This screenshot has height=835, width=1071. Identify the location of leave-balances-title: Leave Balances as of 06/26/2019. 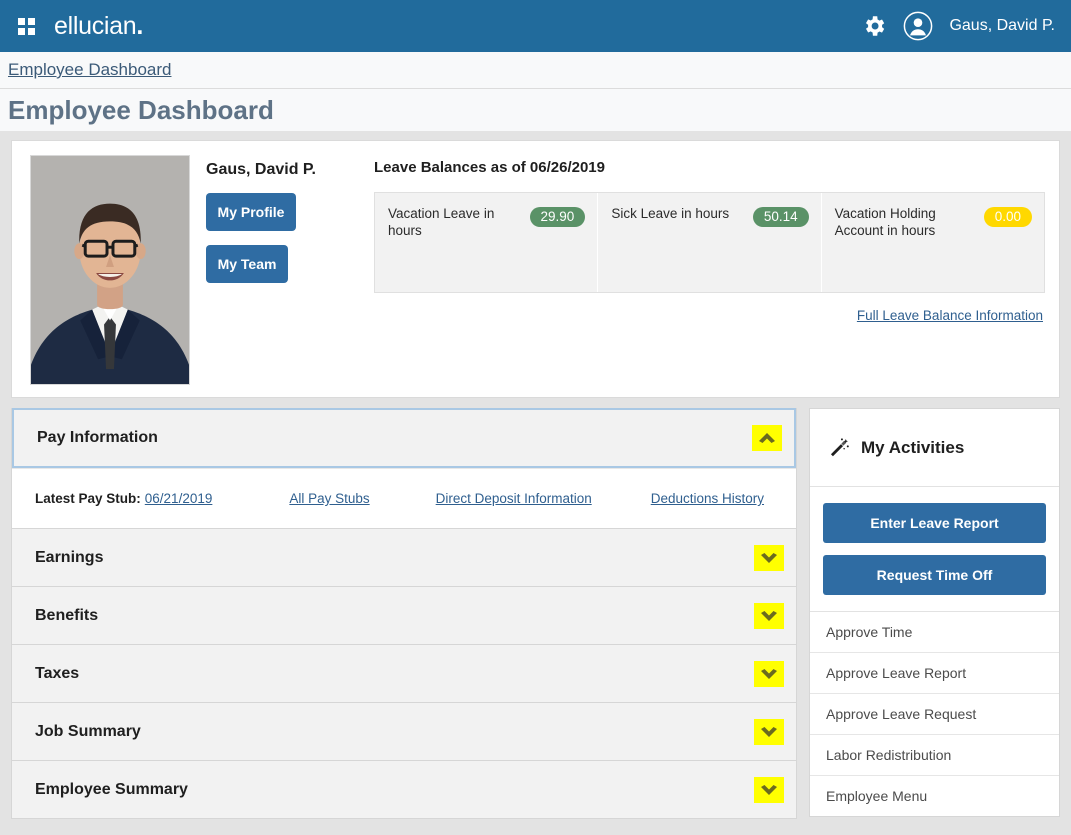
(489, 167).